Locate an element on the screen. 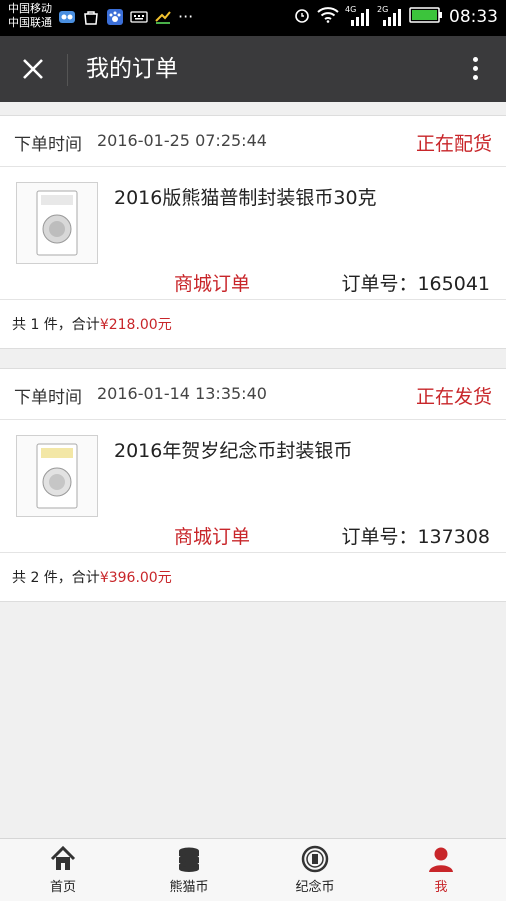  nav-home: 首页 is located at coordinates (63, 870).